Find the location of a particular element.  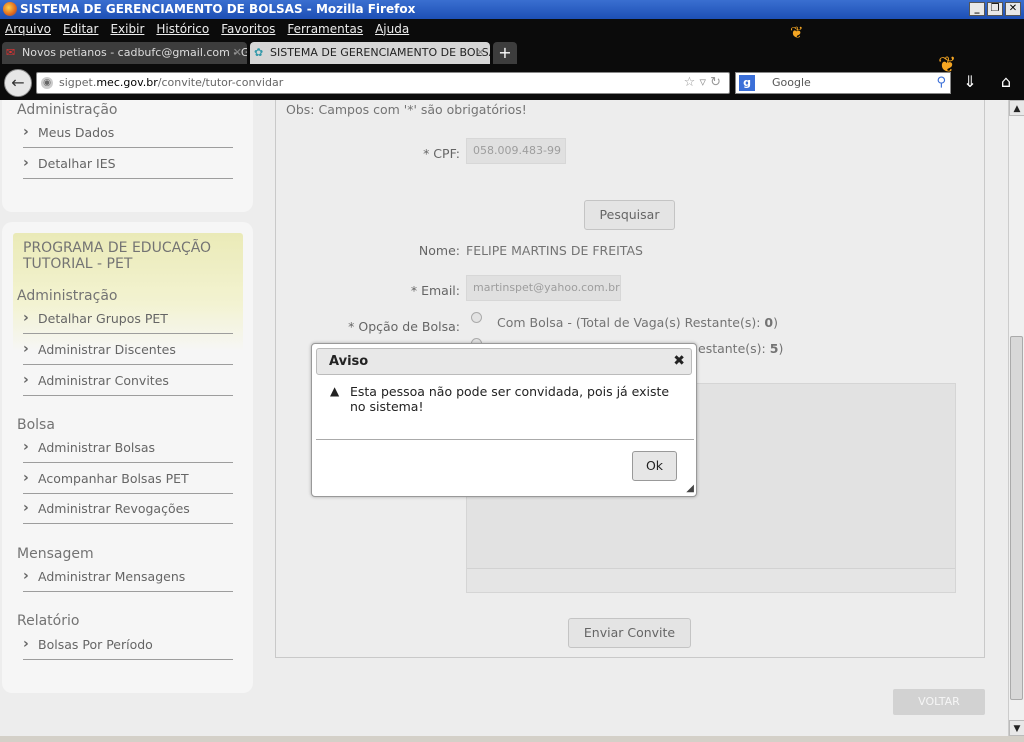

menu-editar: Editar is located at coordinates (81, 29).